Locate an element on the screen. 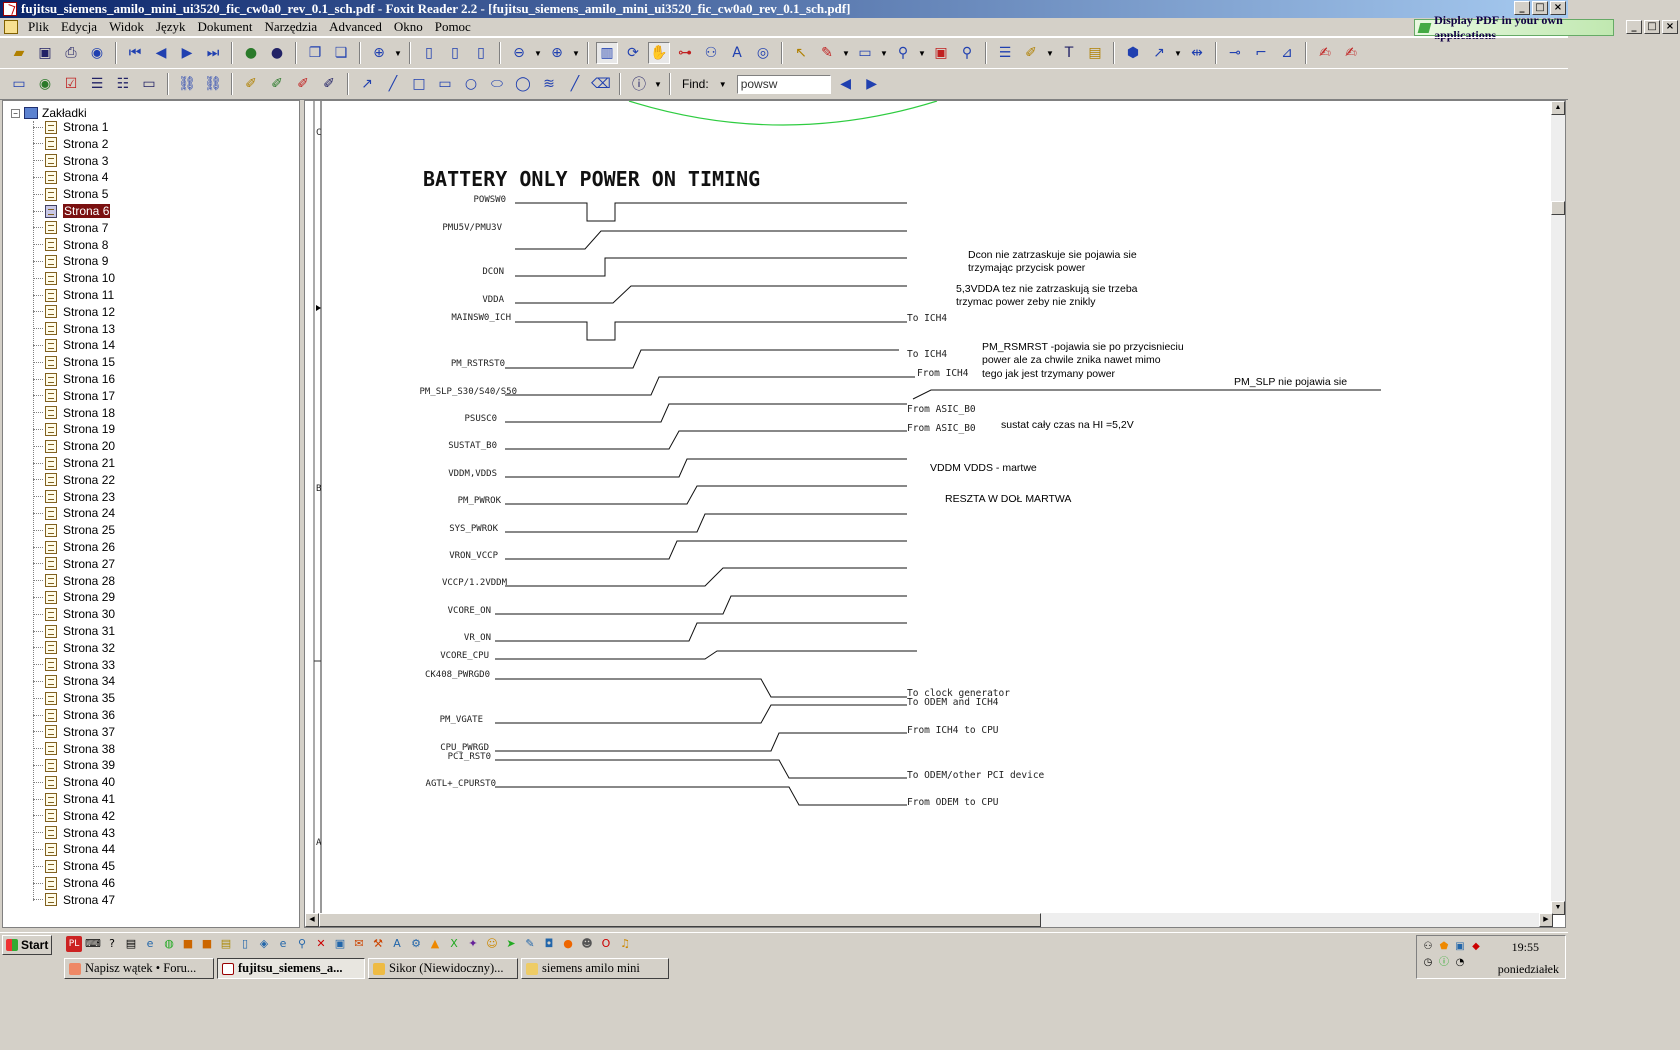 This screenshot has height=1050, width=1680. stamp-icon: ⬢ is located at coordinates (1133, 53).